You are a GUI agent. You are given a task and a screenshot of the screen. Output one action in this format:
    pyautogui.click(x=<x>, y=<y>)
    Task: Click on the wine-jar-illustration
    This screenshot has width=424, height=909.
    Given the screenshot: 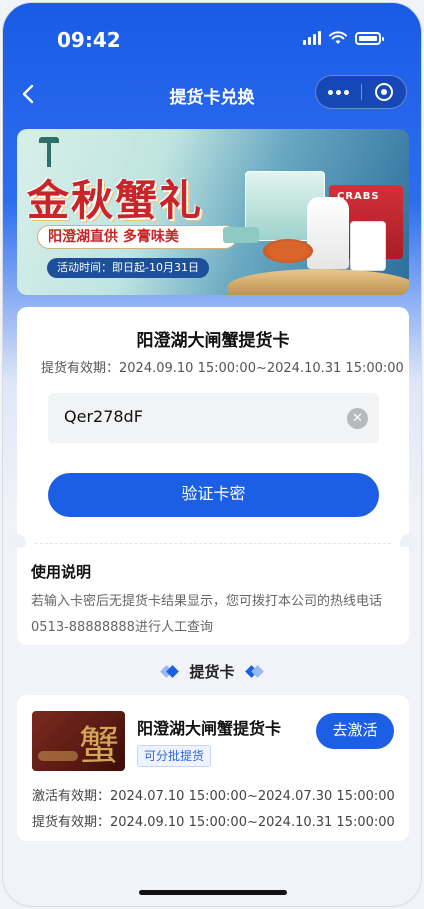 What is the action you would take?
    pyautogui.click(x=328, y=233)
    